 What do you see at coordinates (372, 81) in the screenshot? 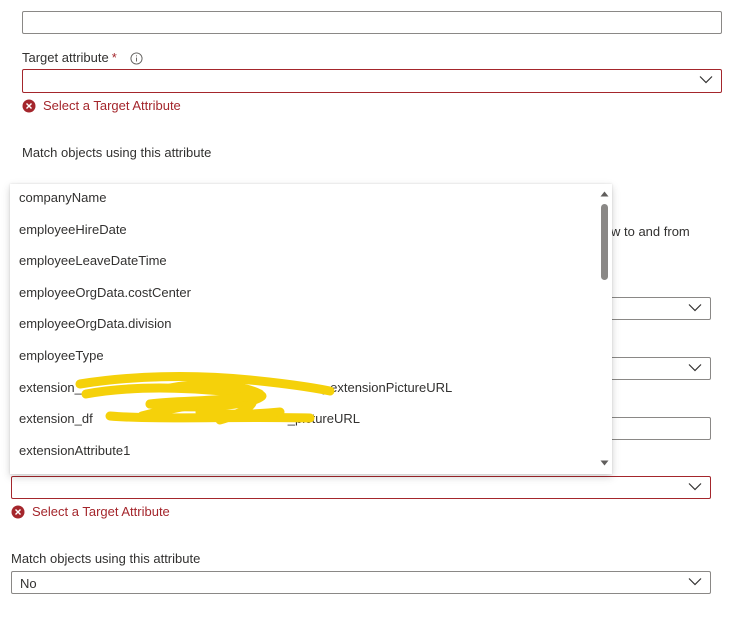
I see `target-attribute-dropdown` at bounding box center [372, 81].